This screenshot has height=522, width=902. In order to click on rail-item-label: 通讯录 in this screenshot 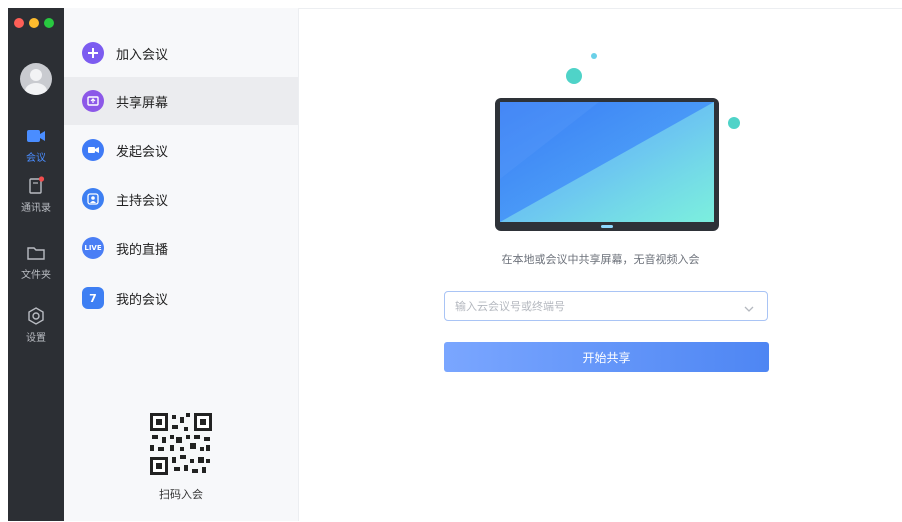, I will do `click(36, 208)`.